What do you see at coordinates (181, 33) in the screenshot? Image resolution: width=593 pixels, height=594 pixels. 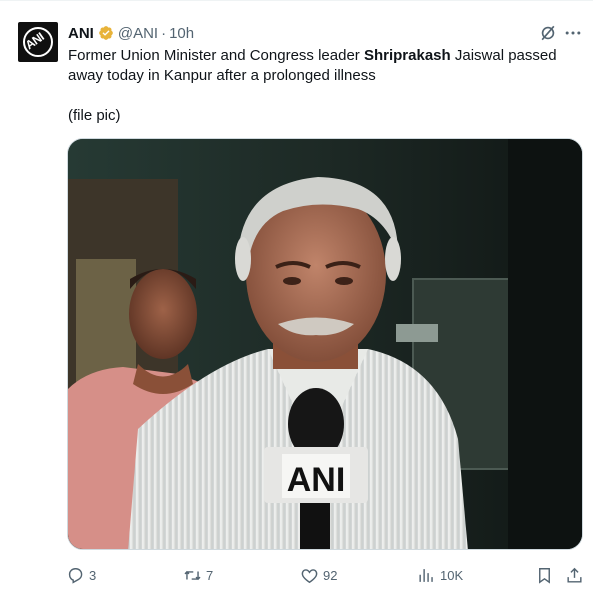 I see `tweet-timestamp: 10h` at bounding box center [181, 33].